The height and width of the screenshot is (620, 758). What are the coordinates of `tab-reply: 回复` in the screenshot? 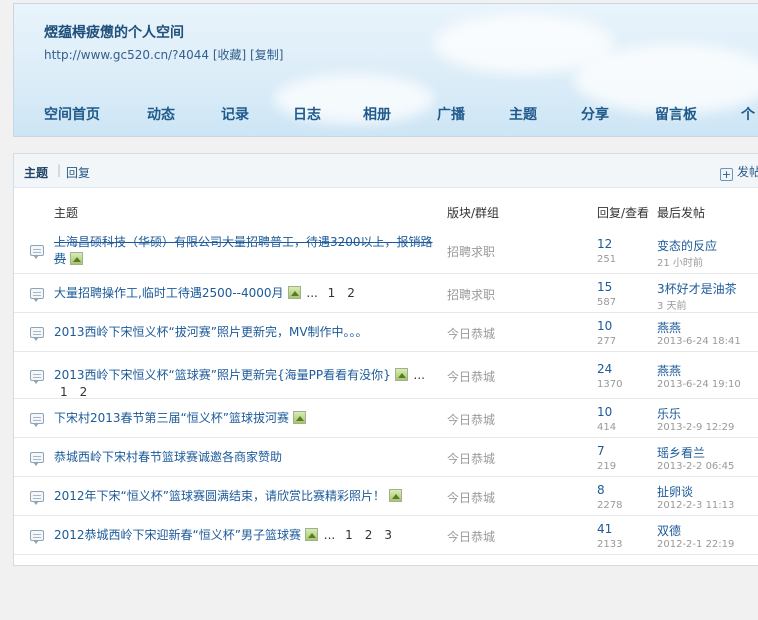 It's located at (78, 172).